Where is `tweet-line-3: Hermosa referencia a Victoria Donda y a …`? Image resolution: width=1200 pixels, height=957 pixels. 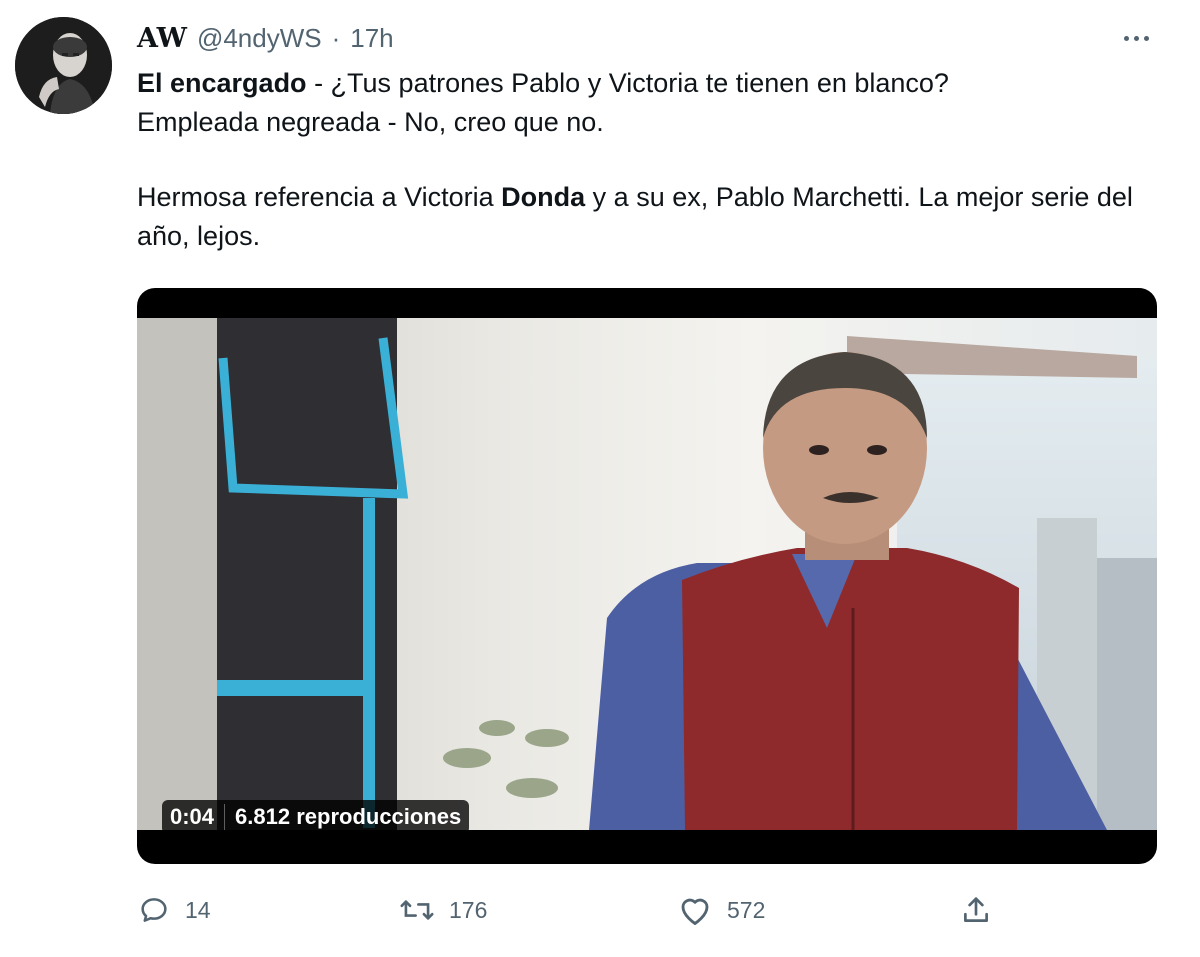 tweet-line-3: Hermosa referencia a Victoria Donda y a … is located at coordinates (642, 217).